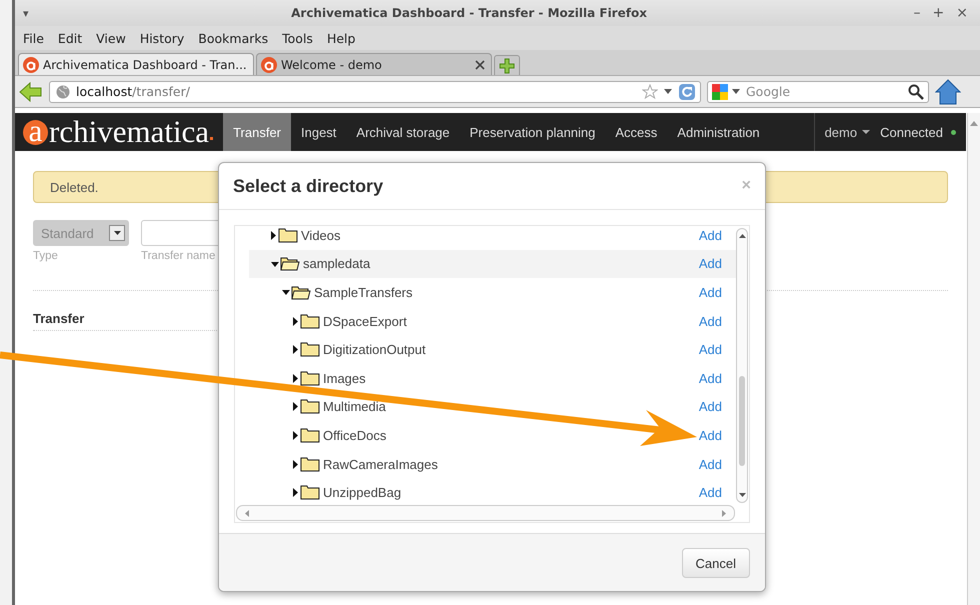 The width and height of the screenshot is (980, 605). I want to click on nav-item: Ingest, so click(318, 132).